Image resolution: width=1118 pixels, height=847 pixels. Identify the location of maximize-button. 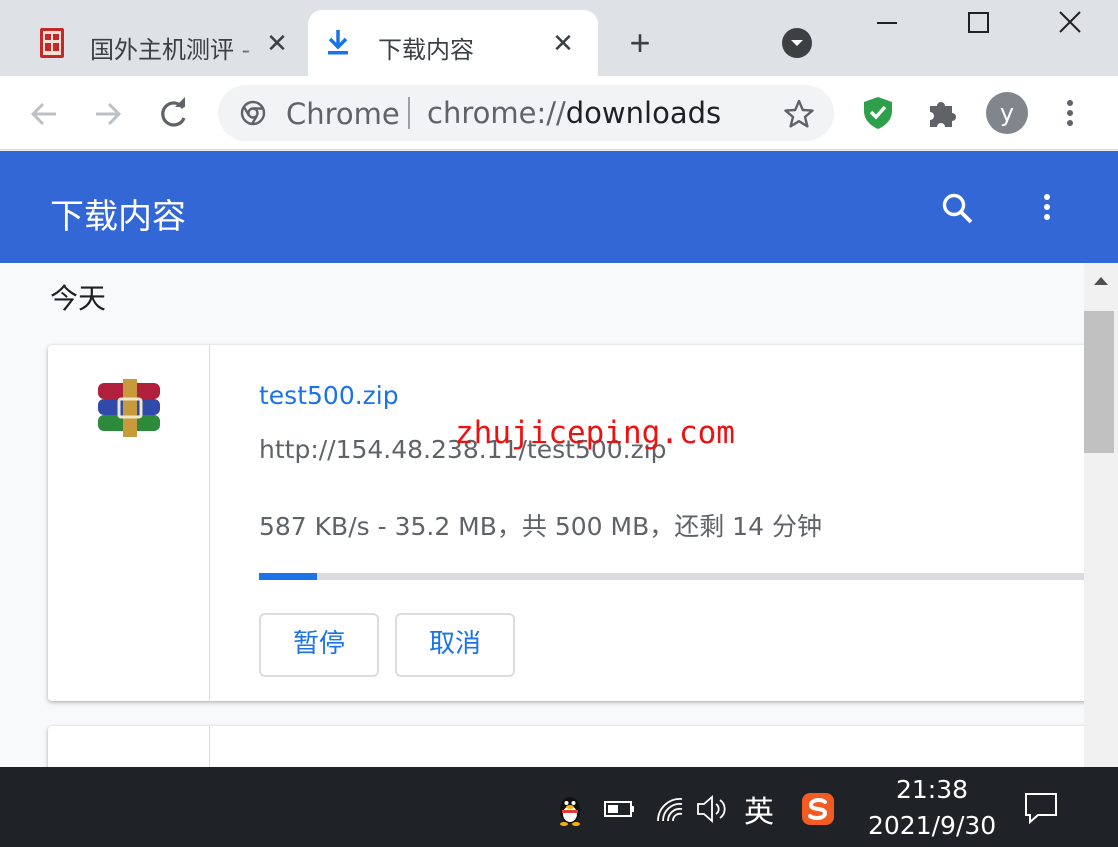
(978, 23).